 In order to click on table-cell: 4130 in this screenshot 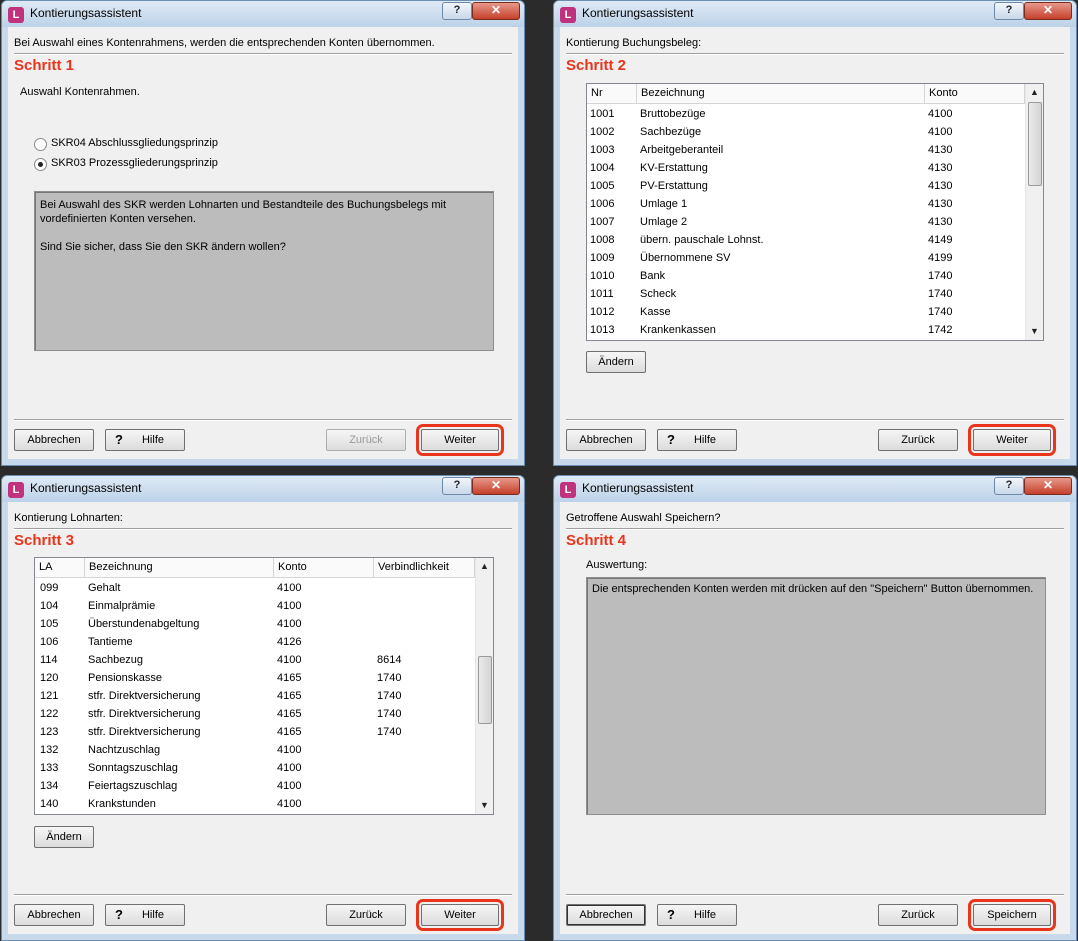, I will do `click(940, 150)`.